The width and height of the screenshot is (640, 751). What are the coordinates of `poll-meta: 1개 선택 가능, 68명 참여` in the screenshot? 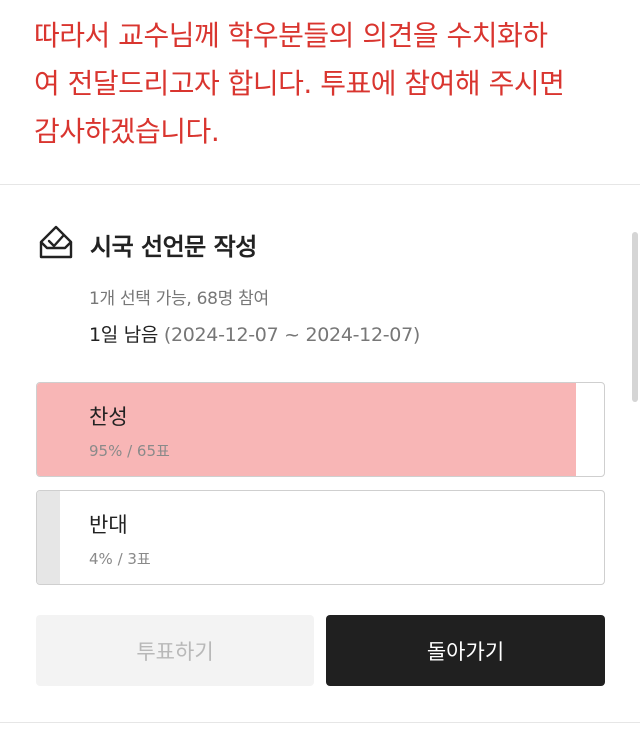 It's located at (179, 299).